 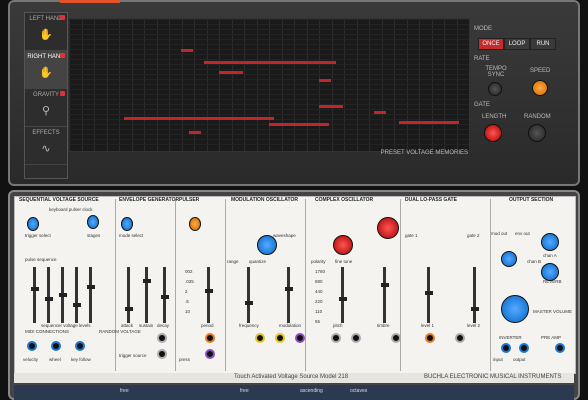 What do you see at coordinates (531, 200) in the screenshot?
I see `module-title: OUTPUT SECTION` at bounding box center [531, 200].